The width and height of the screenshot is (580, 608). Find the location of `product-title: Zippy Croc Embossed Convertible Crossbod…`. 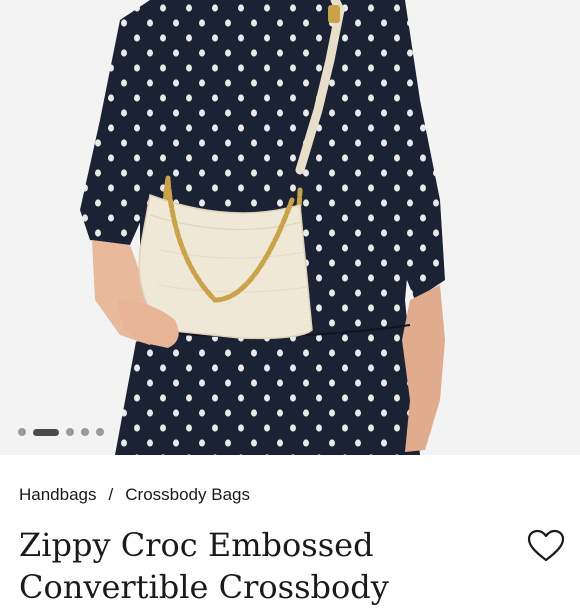

product-title: Zippy Croc Embossed Convertible Crossbod… is located at coordinates (204, 566).